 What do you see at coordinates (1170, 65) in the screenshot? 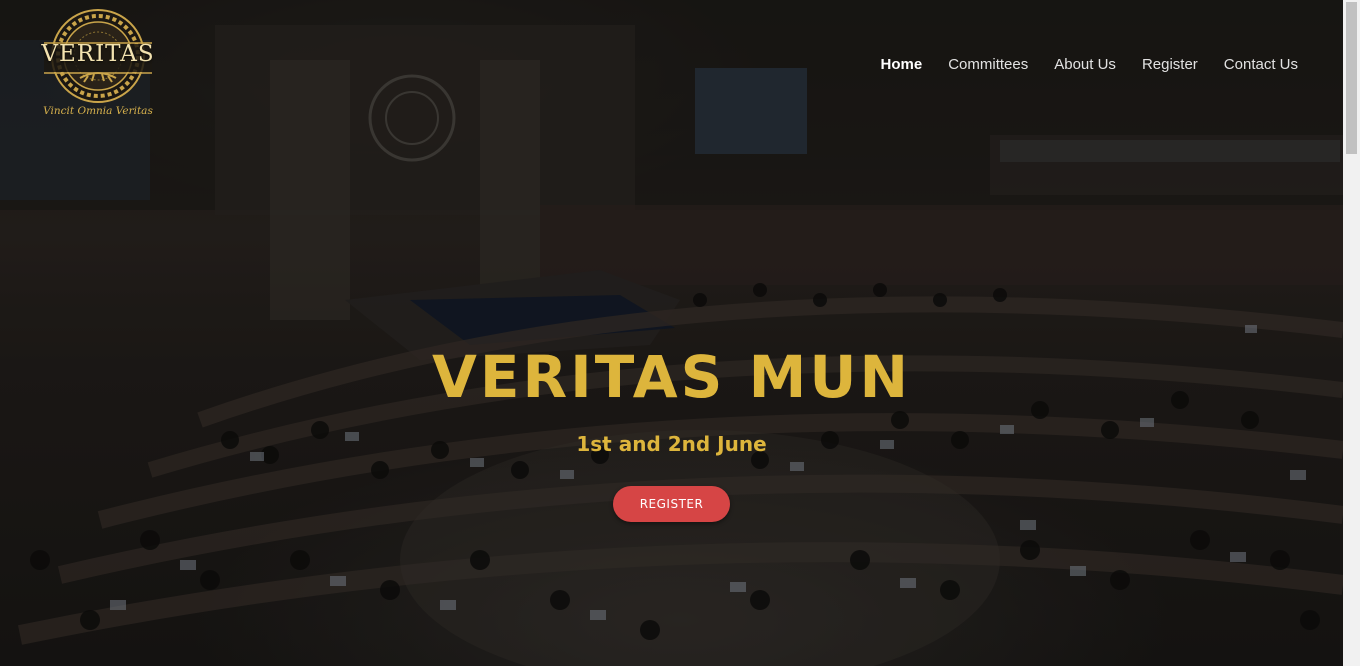
I see `nav-register: Register` at bounding box center [1170, 65].